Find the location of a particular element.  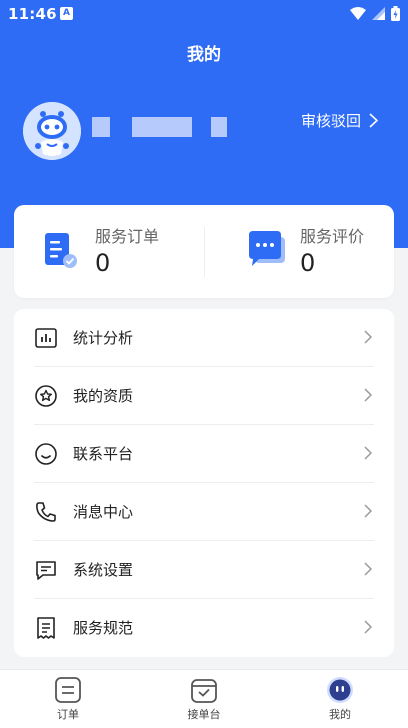

tab-label: 订单 is located at coordinates (68, 714).